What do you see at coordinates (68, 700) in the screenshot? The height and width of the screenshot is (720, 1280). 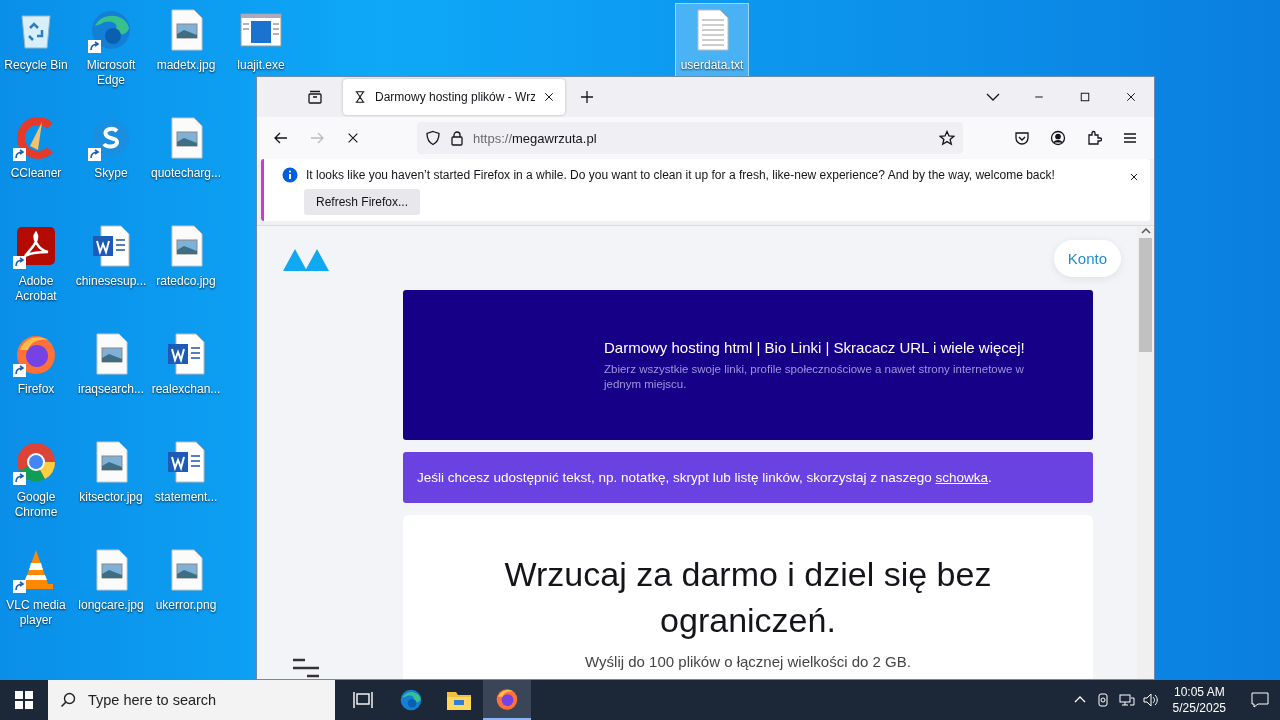 I see `search-icon` at bounding box center [68, 700].